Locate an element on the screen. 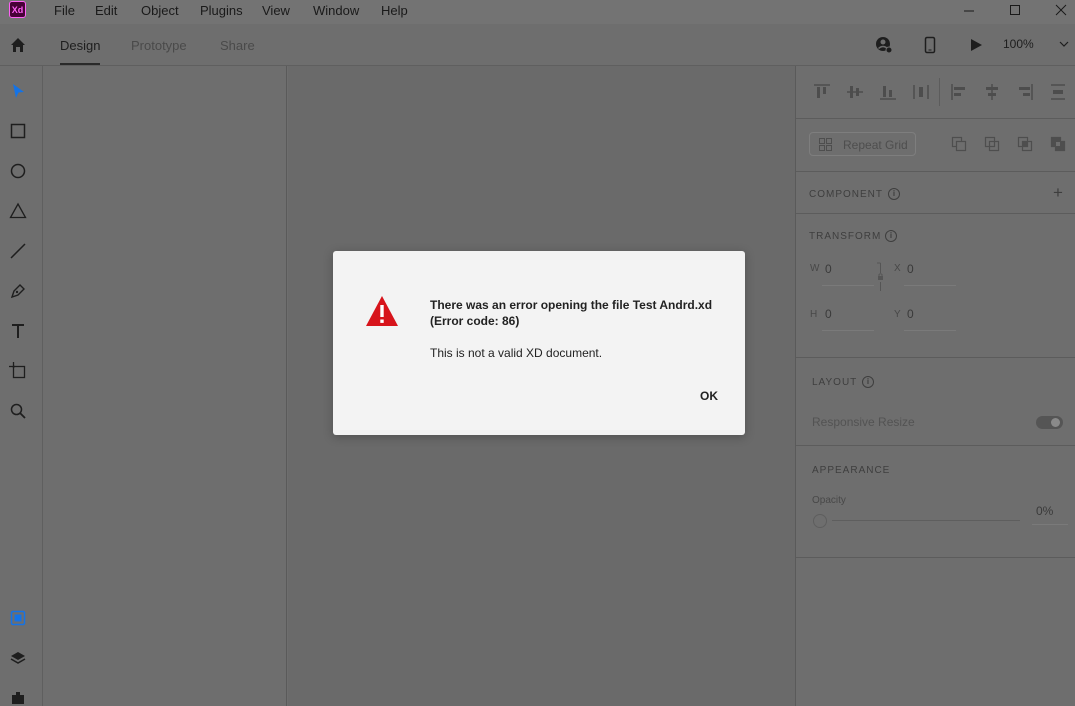 The height and width of the screenshot is (706, 1075). close-icon is located at coordinates (1061, 11).